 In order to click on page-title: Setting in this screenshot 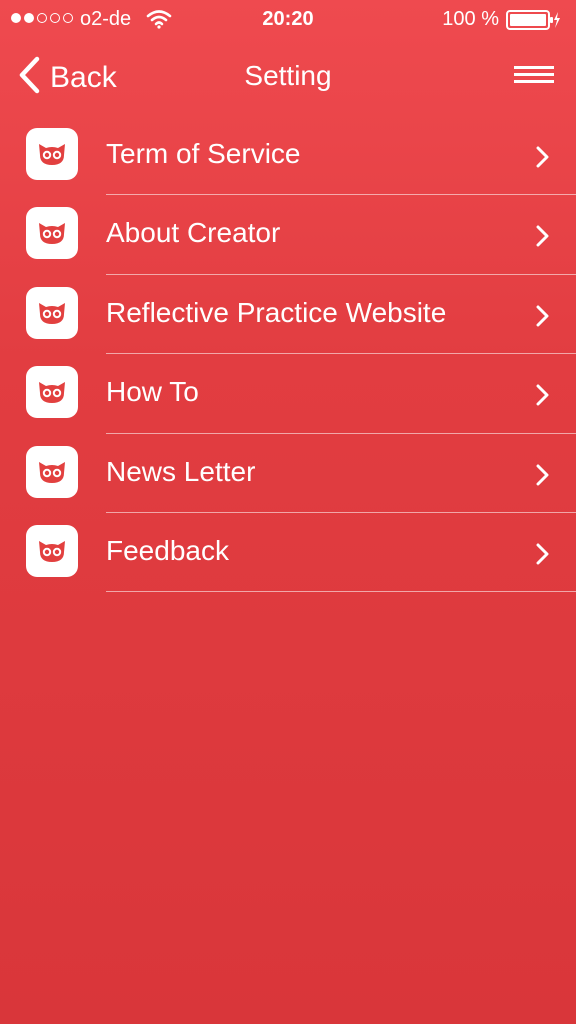, I will do `click(288, 75)`.